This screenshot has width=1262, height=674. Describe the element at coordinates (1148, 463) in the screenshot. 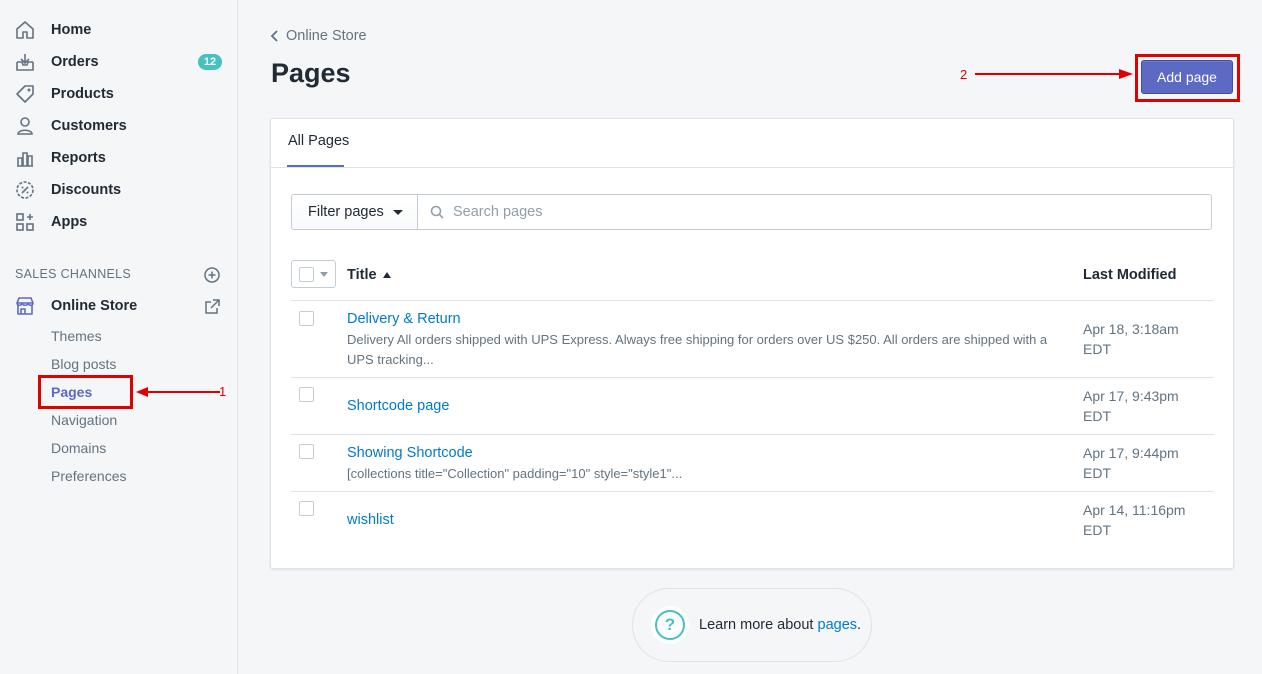

I see `row-modified: Apr 17, 9:44pm EDT` at that location.